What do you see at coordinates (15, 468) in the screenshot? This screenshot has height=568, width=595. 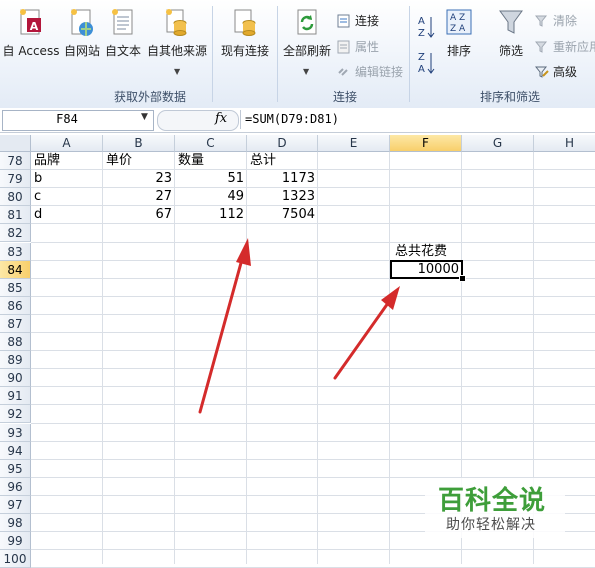 I see `row-header-95: 95` at bounding box center [15, 468].